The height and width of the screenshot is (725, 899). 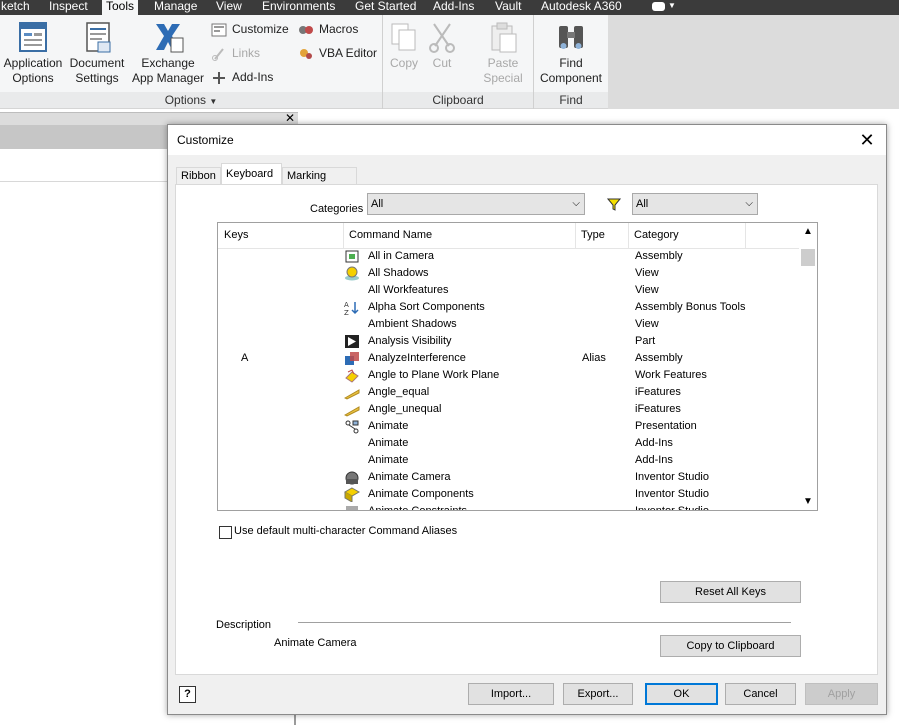 What do you see at coordinates (337, 53) in the screenshot?
I see `vba-editor-button: VBA Editor` at bounding box center [337, 53].